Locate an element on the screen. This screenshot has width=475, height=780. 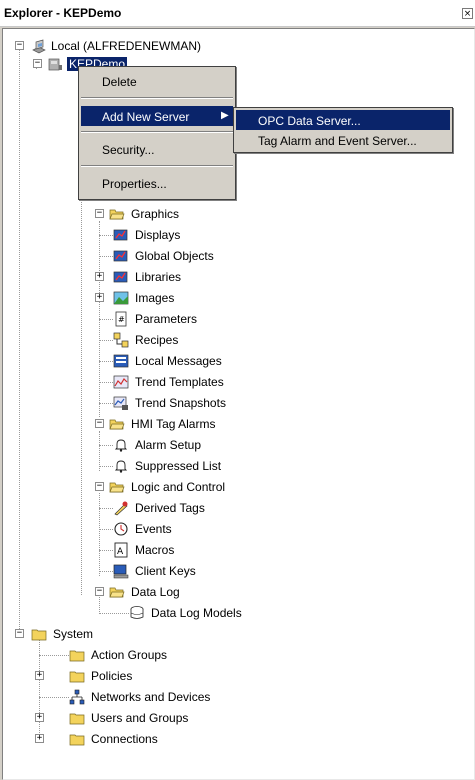
tree-label: Libraries is located at coordinates (158, 277).